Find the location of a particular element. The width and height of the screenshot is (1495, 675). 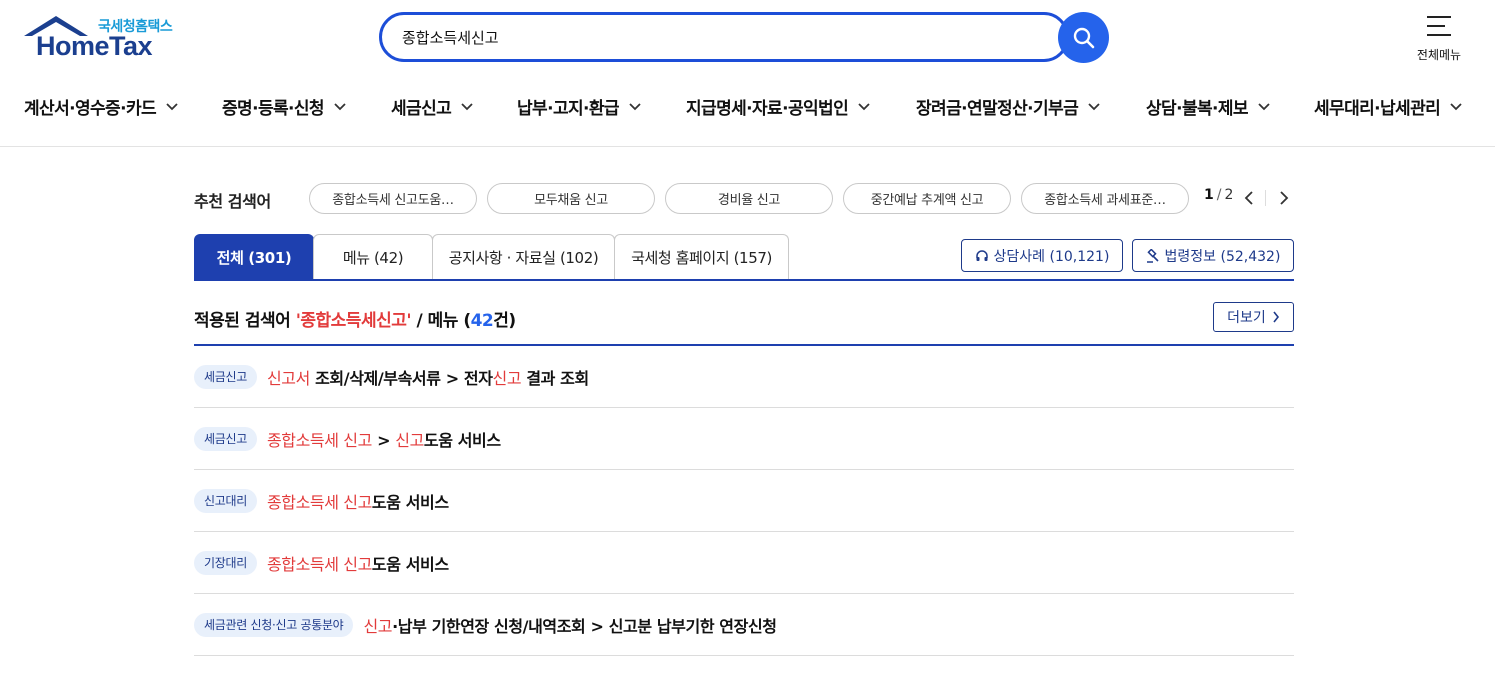

result-link: 신고·납부 기한연장 신청/내역조회 > 신고분 납부기한 연장신청 is located at coordinates (570, 625).